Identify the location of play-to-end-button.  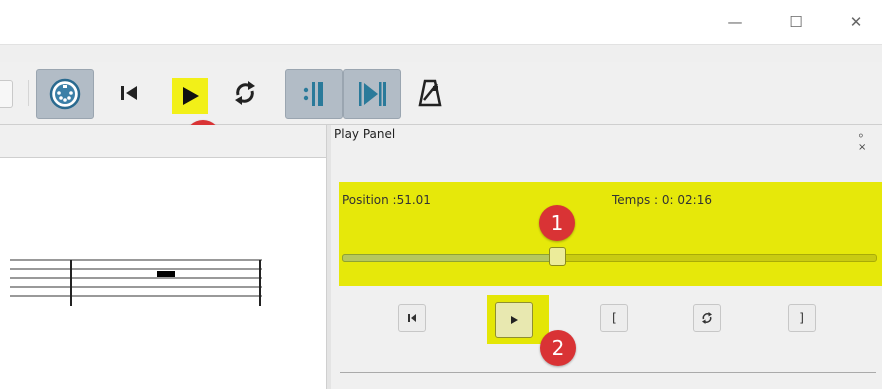
(372, 94).